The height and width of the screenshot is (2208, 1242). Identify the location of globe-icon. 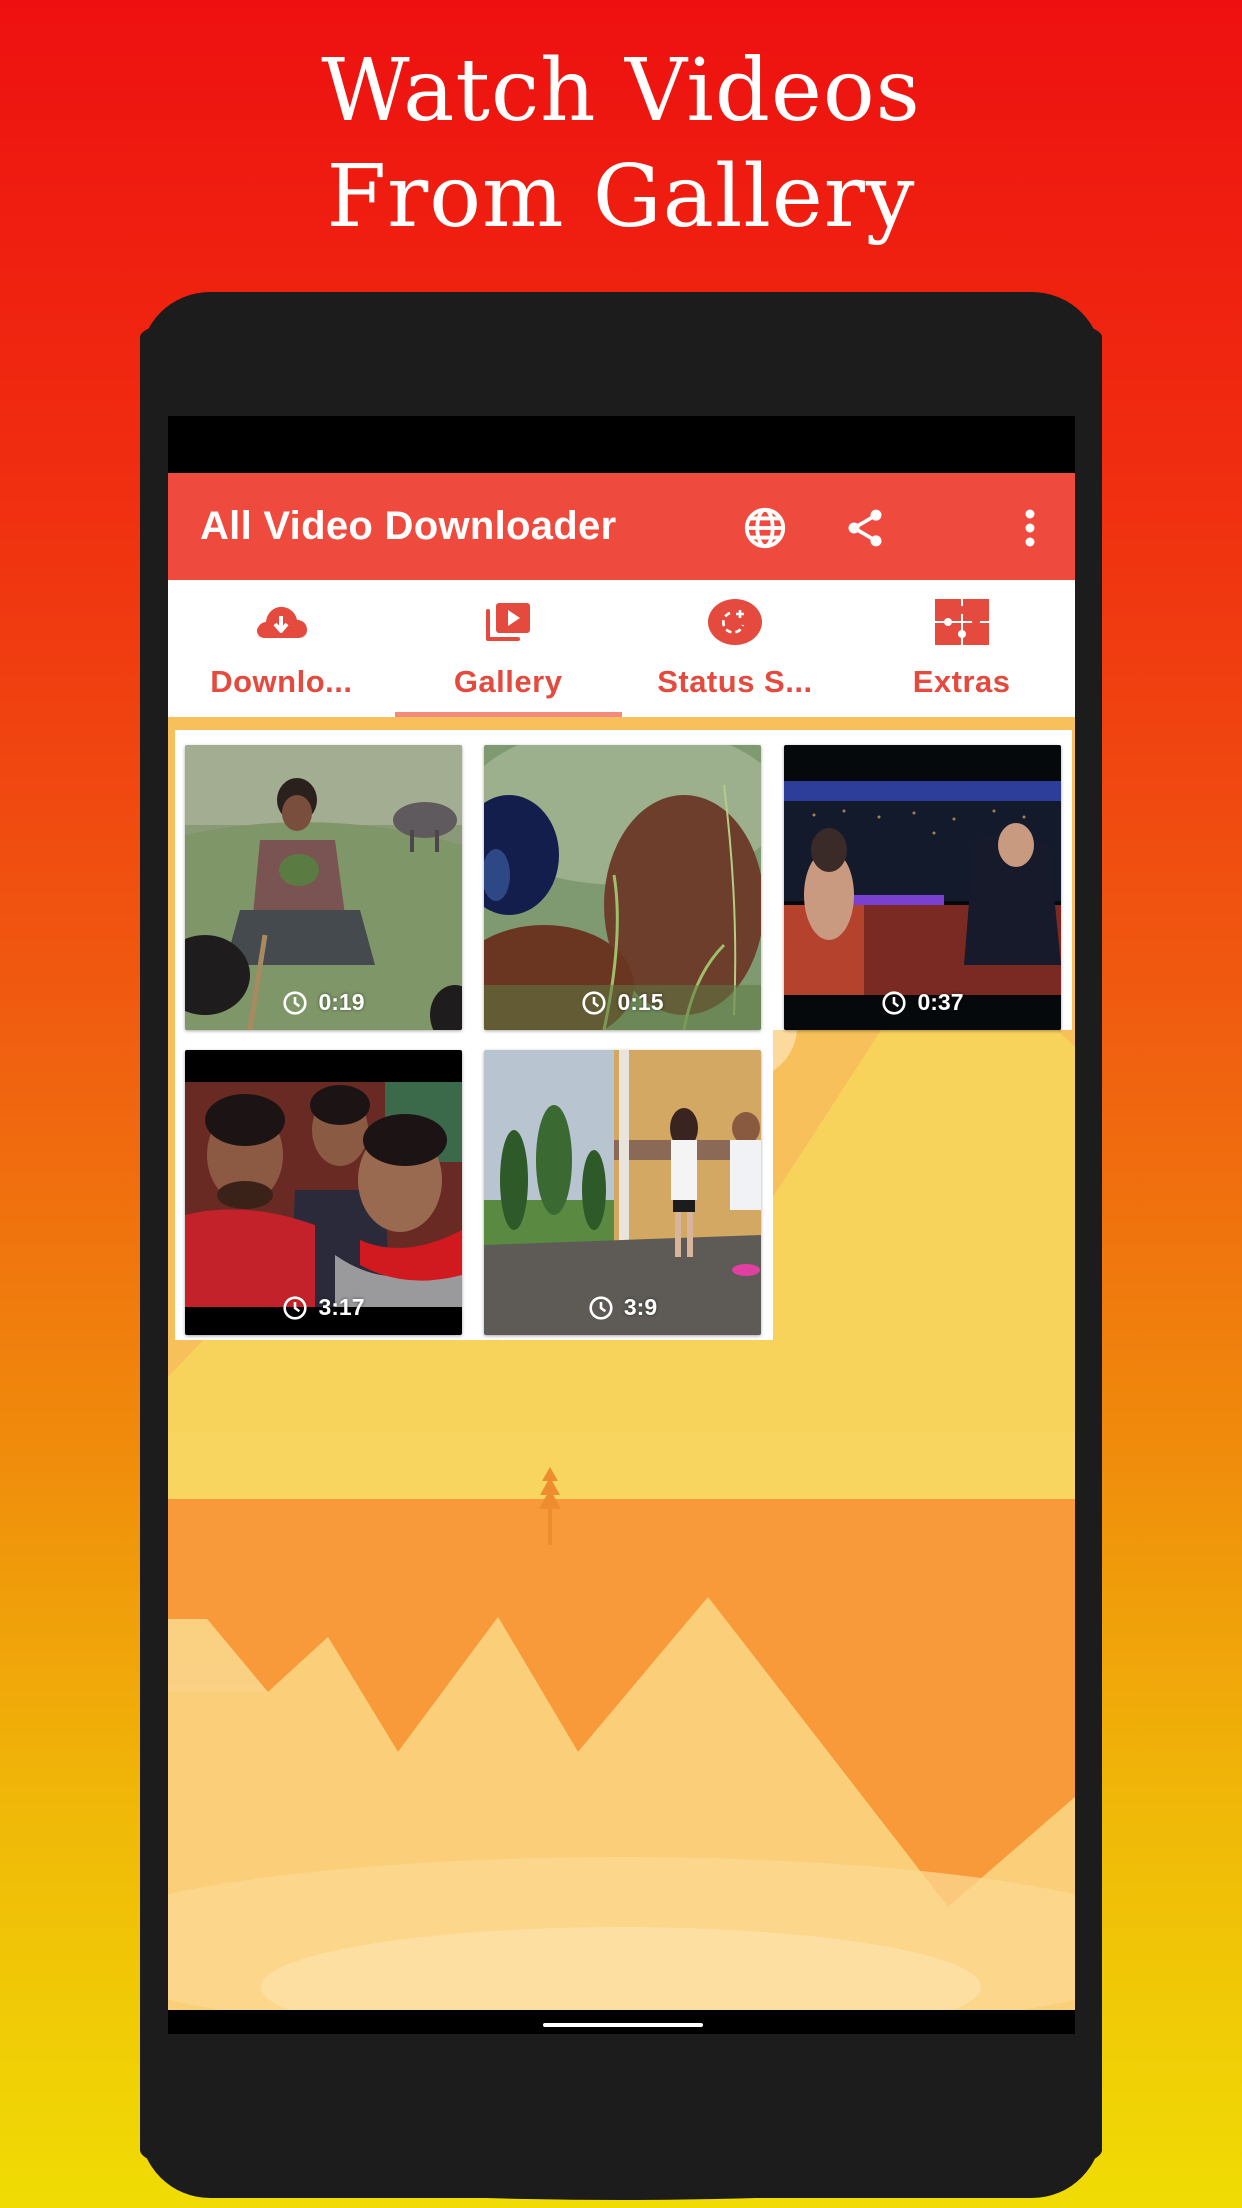
(765, 528).